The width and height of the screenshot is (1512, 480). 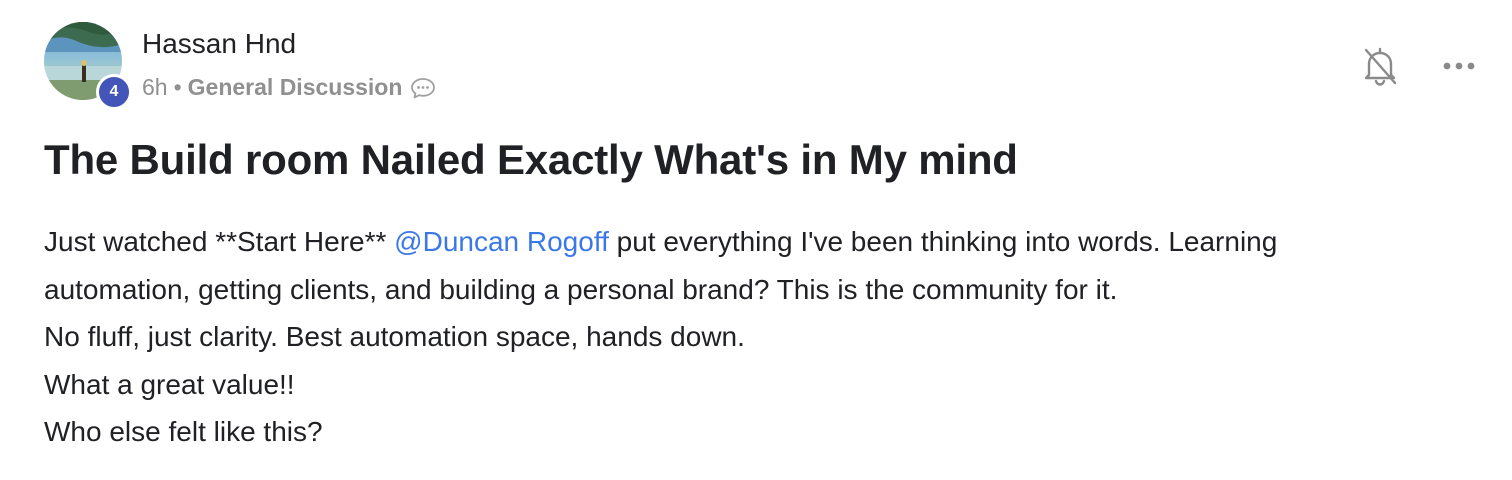 I want to click on post-time: 6h, so click(x=155, y=87).